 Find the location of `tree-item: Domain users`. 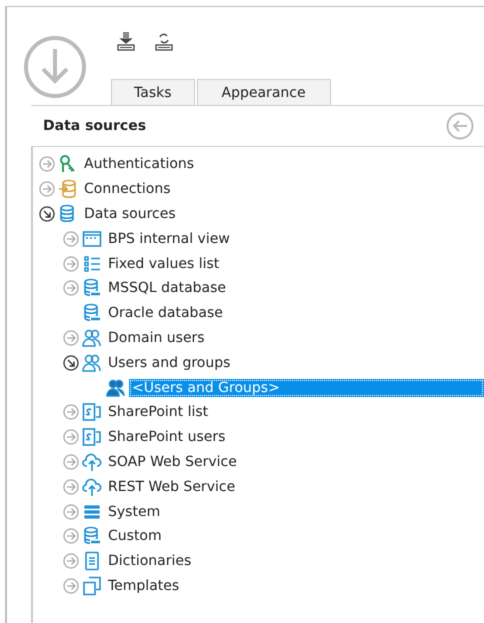

tree-item: Domain users is located at coordinates (156, 337).